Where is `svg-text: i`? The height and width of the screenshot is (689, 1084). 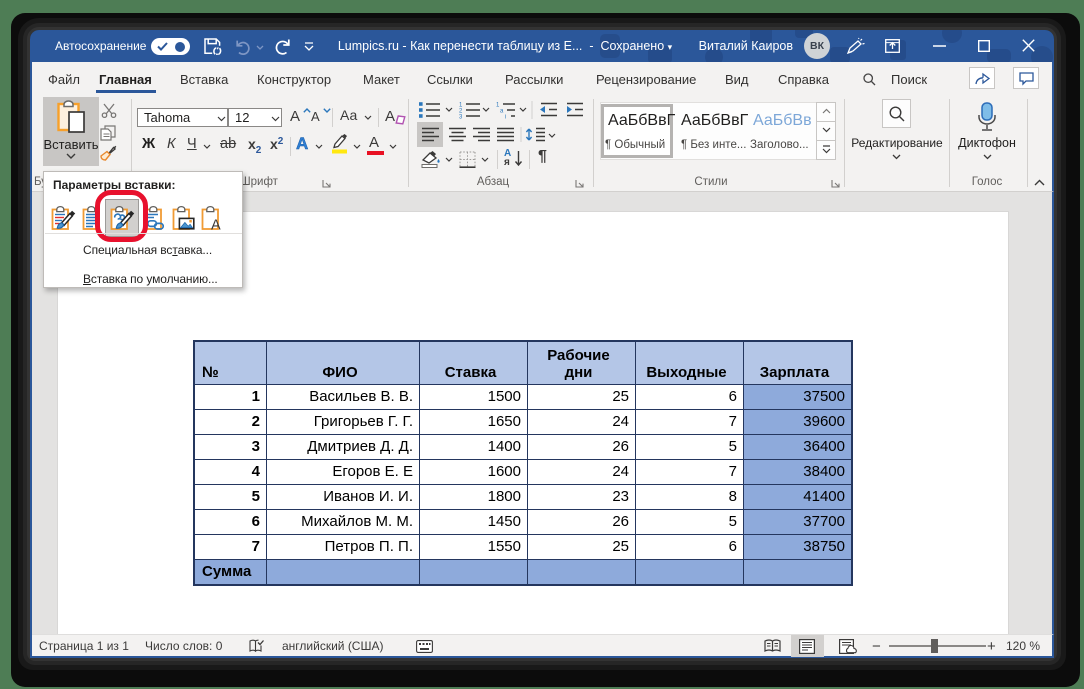
svg-text: i is located at coordinates (505, 118).